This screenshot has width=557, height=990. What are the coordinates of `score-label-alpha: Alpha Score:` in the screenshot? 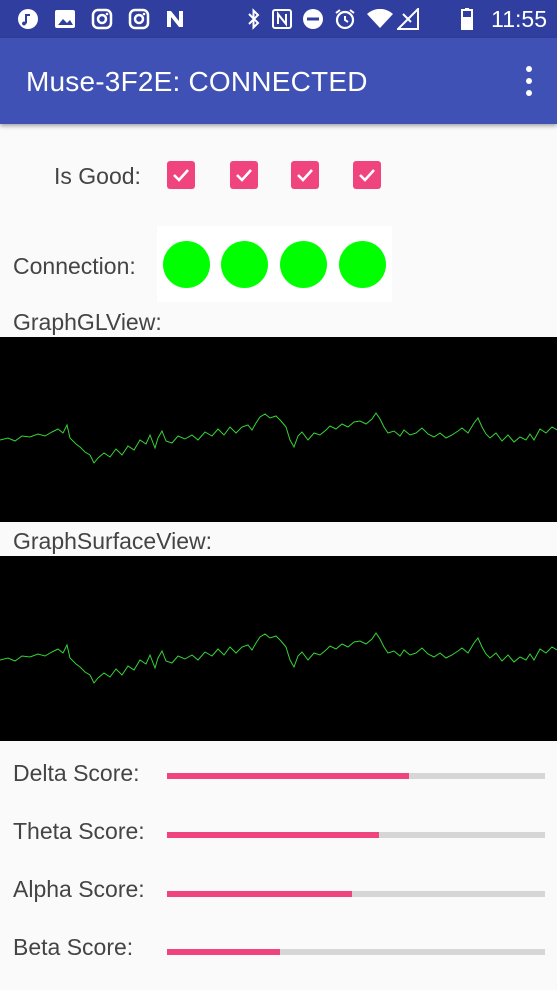 It's located at (79, 889).